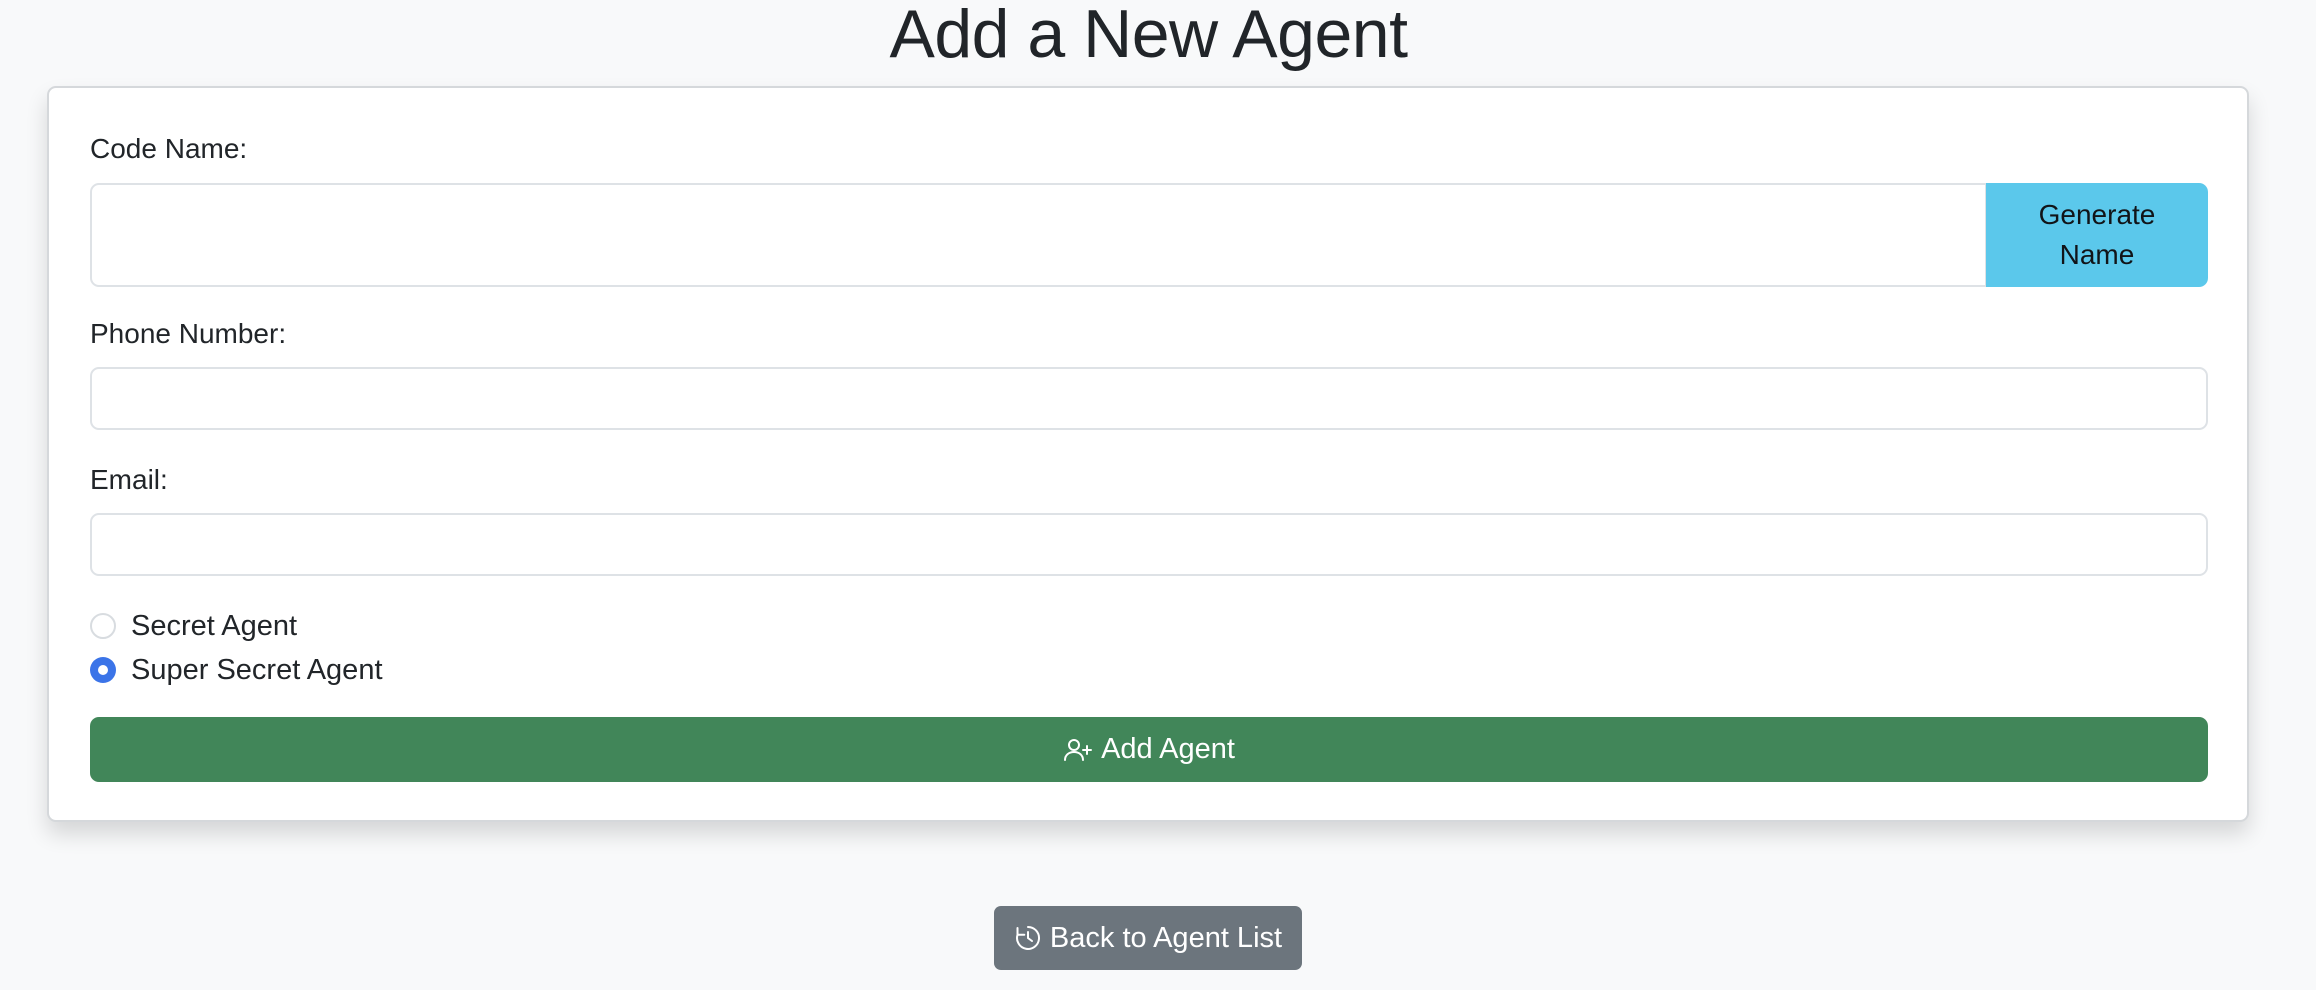  Describe the element at coordinates (169, 148) in the screenshot. I see `code-name-label: Code Name:` at that location.